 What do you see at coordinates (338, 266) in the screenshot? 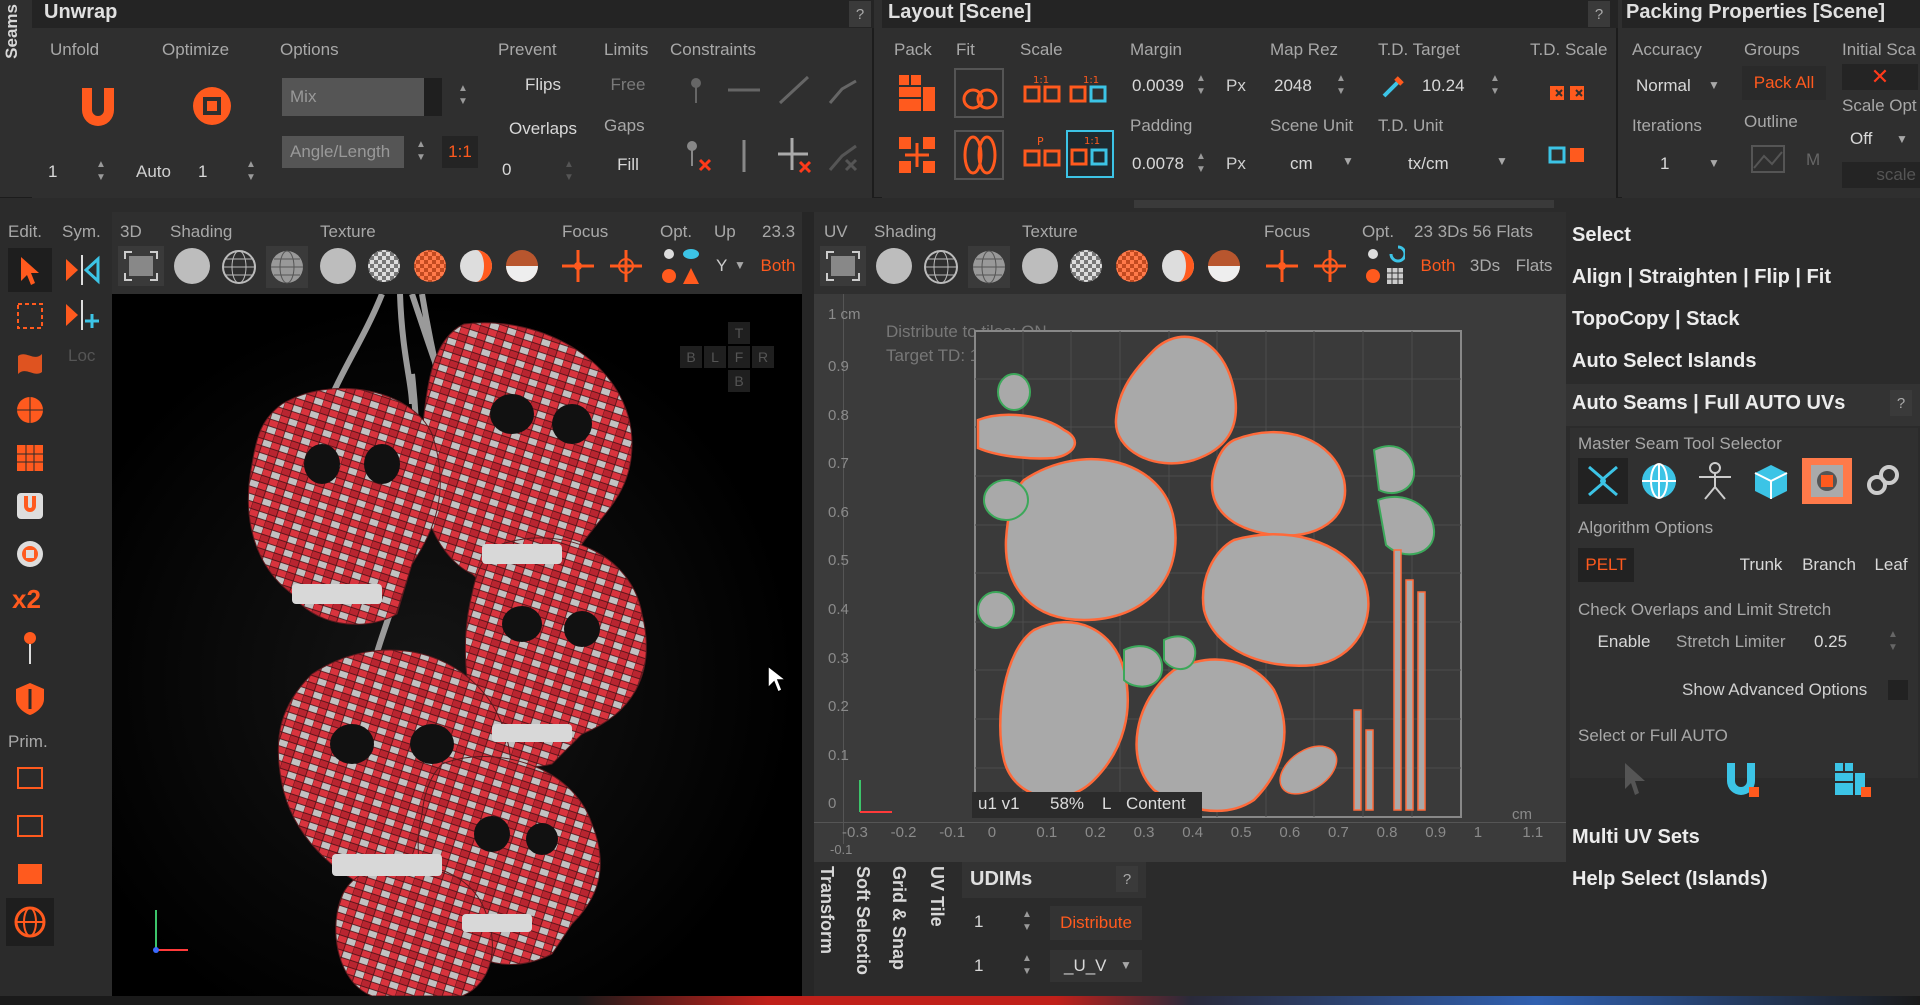
I see `3d-texture-none-icon` at bounding box center [338, 266].